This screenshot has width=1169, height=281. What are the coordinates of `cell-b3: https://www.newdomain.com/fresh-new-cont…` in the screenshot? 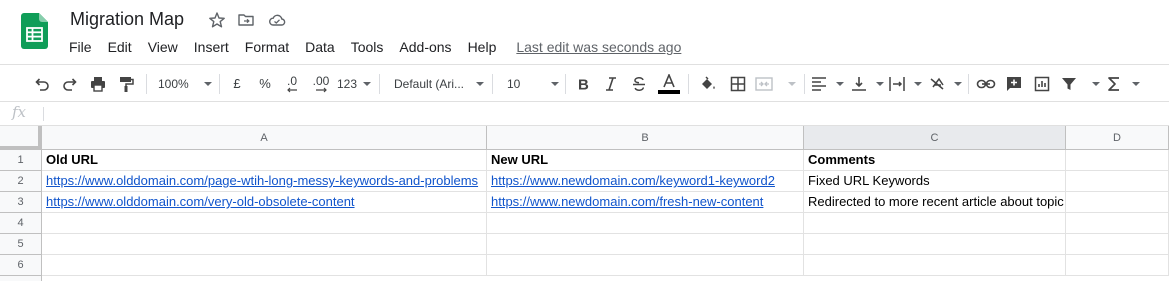 It's located at (645, 202).